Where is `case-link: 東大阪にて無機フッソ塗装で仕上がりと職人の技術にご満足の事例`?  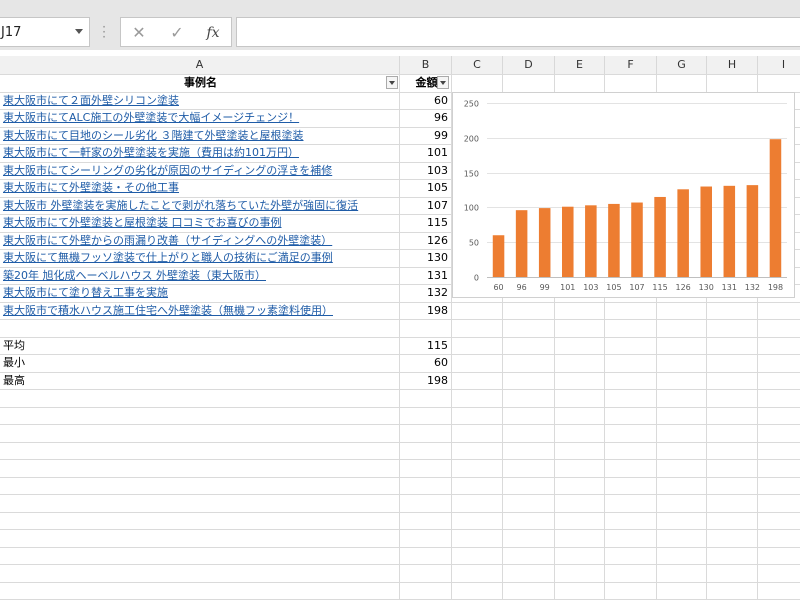
case-link: 東大阪にて無機フッソ塗装で仕上がりと職人の技術にご満足の事例 is located at coordinates (200, 257).